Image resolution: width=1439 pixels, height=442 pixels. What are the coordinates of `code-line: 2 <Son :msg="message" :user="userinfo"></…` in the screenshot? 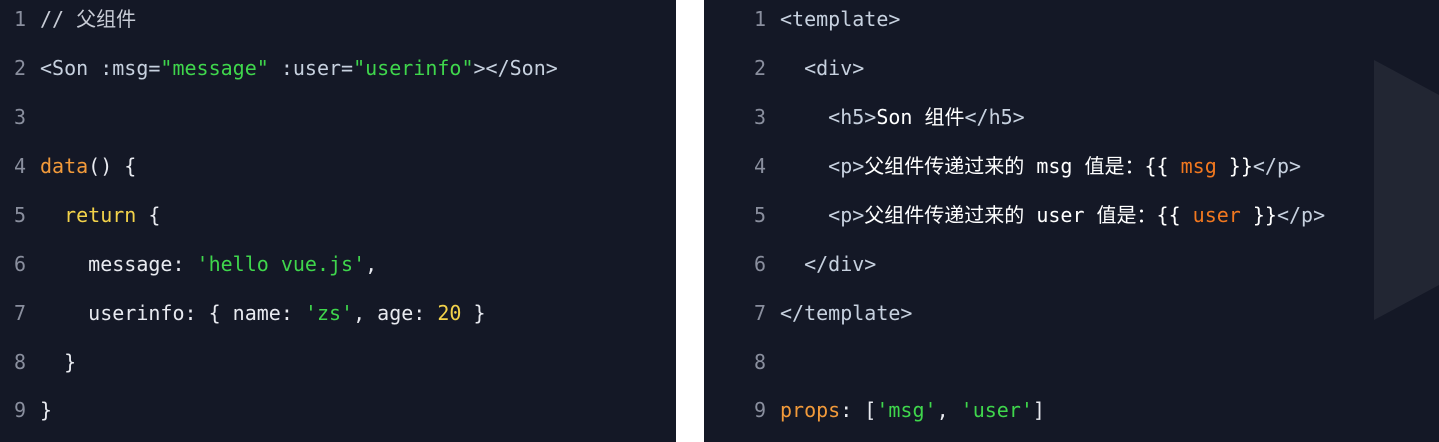 It's located at (286, 68).